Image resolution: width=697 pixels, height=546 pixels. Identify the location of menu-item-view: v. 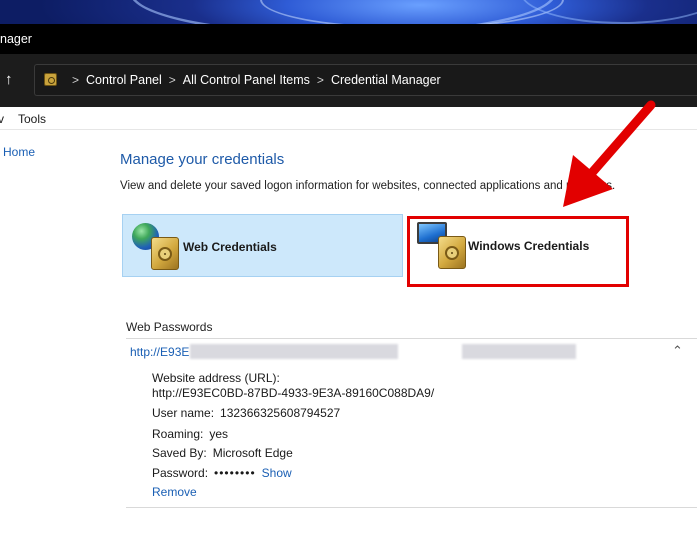
(2, 119).